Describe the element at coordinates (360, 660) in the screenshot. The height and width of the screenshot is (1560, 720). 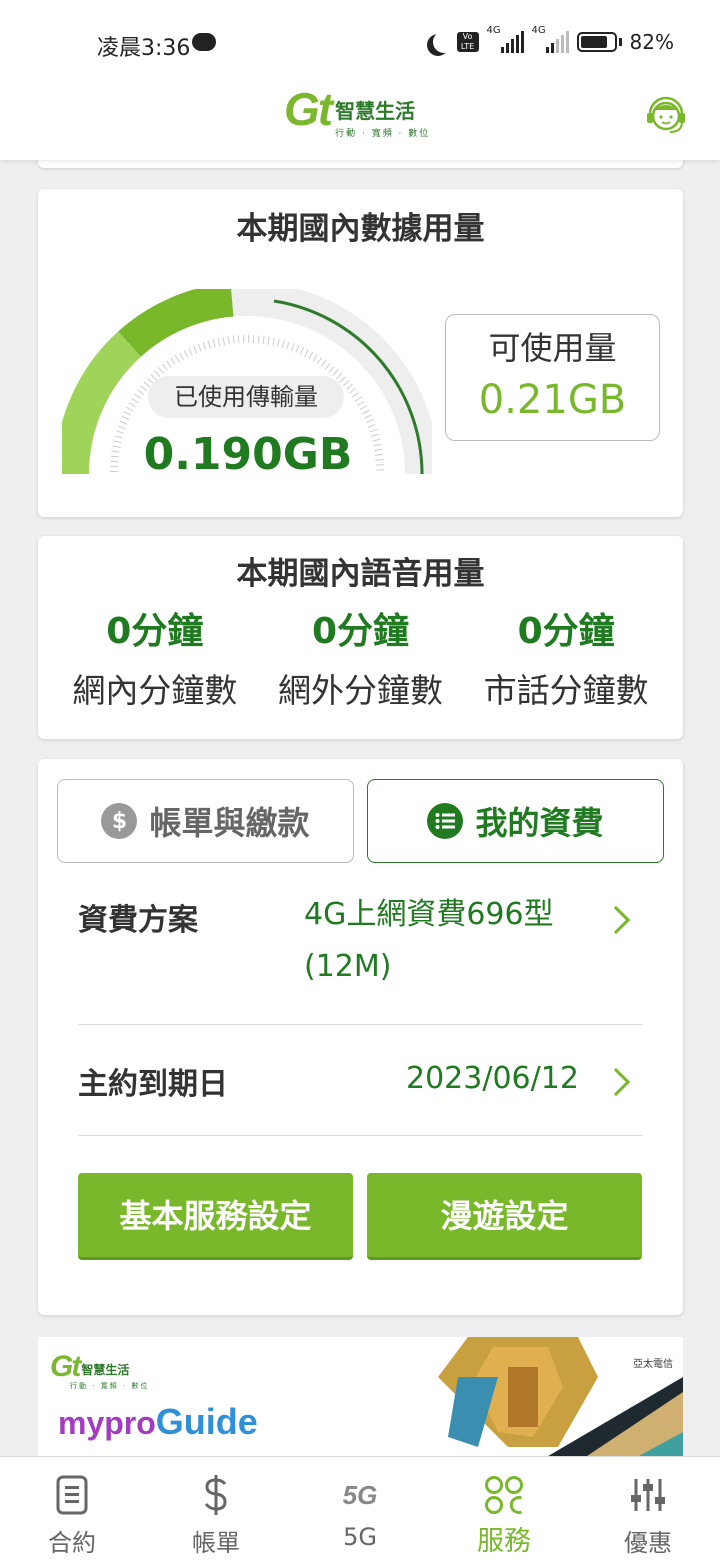
I see `voice-offnet: 0分鐘 網外分鐘數` at that location.